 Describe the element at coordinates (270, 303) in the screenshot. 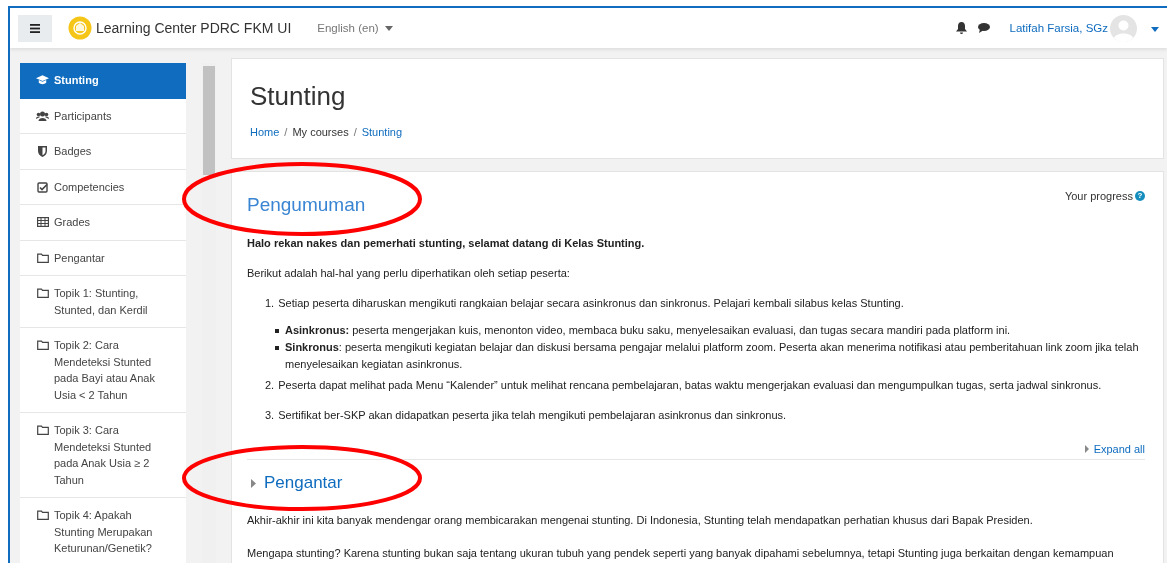

I see `list-number: 1.` at that location.